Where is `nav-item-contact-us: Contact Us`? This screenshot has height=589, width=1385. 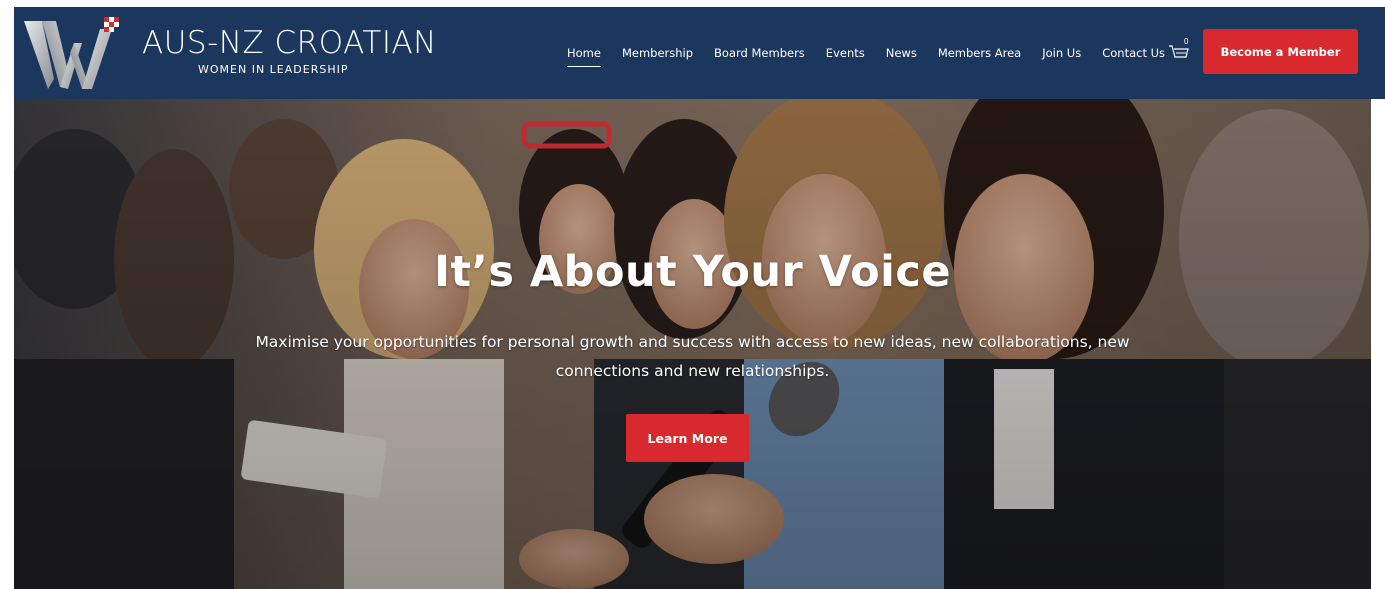 nav-item-contact-us: Contact Us is located at coordinates (1133, 53).